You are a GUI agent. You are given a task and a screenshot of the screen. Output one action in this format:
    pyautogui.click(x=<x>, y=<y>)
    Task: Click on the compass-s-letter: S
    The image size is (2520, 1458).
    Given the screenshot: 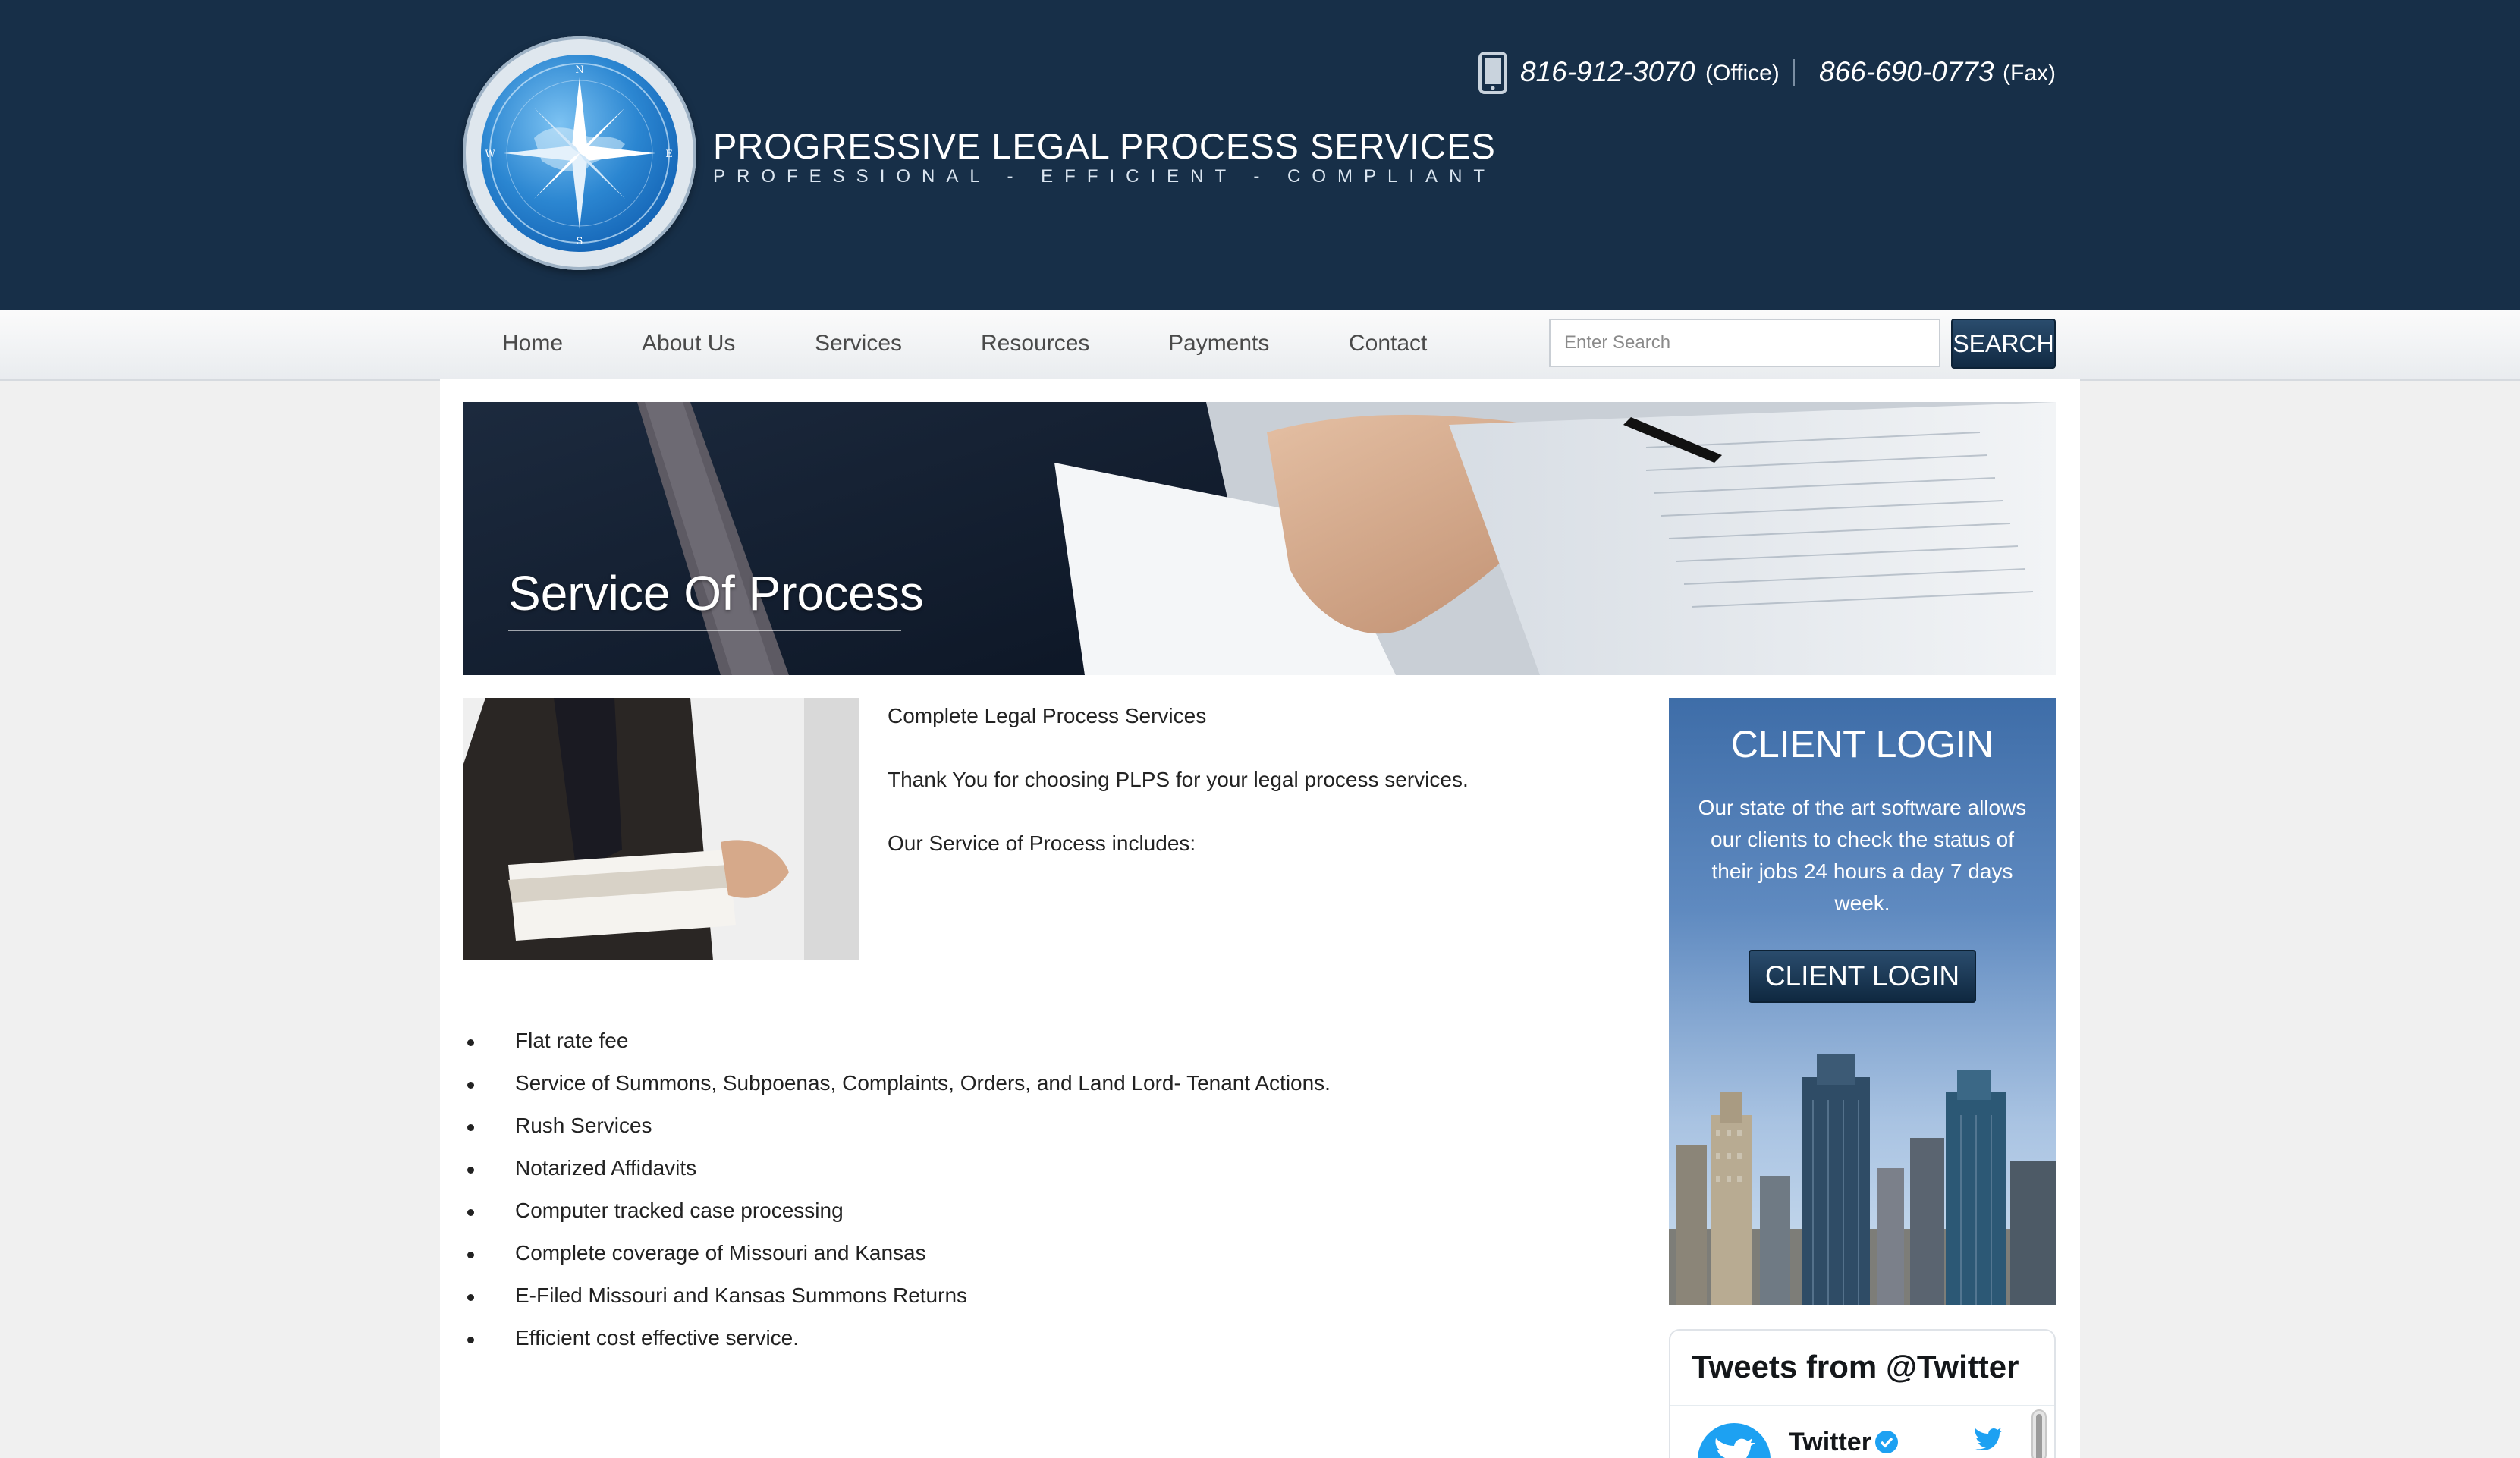 What is the action you would take?
    pyautogui.click(x=580, y=241)
    